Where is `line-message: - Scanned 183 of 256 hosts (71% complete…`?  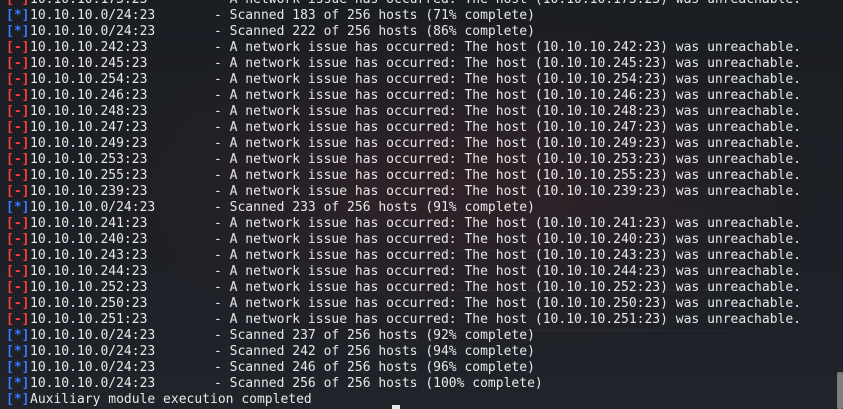 line-message: - Scanned 183 of 256 hosts (71% complete… is located at coordinates (374, 15).